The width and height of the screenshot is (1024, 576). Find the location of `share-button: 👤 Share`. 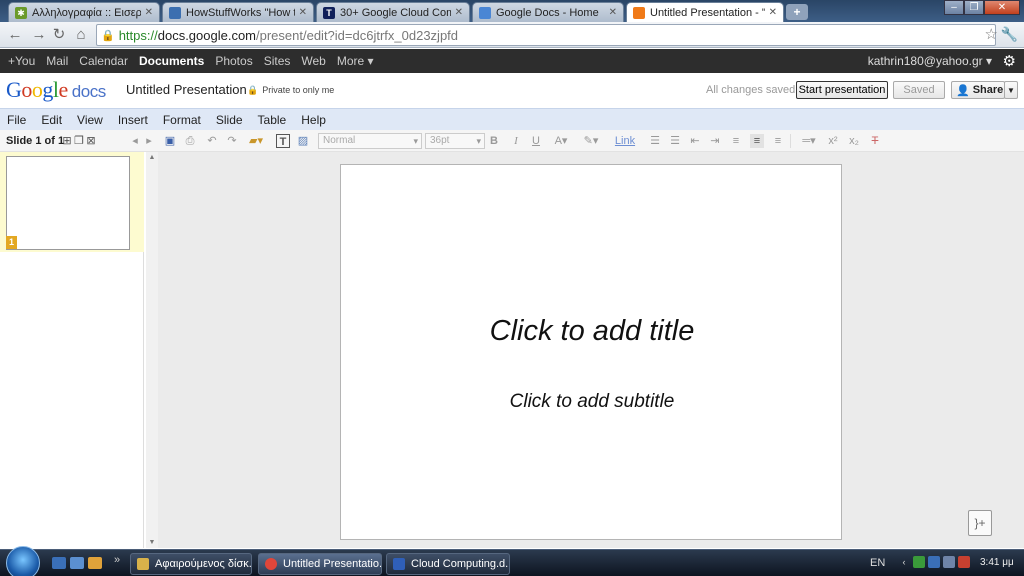

share-button: 👤 Share is located at coordinates (978, 90).